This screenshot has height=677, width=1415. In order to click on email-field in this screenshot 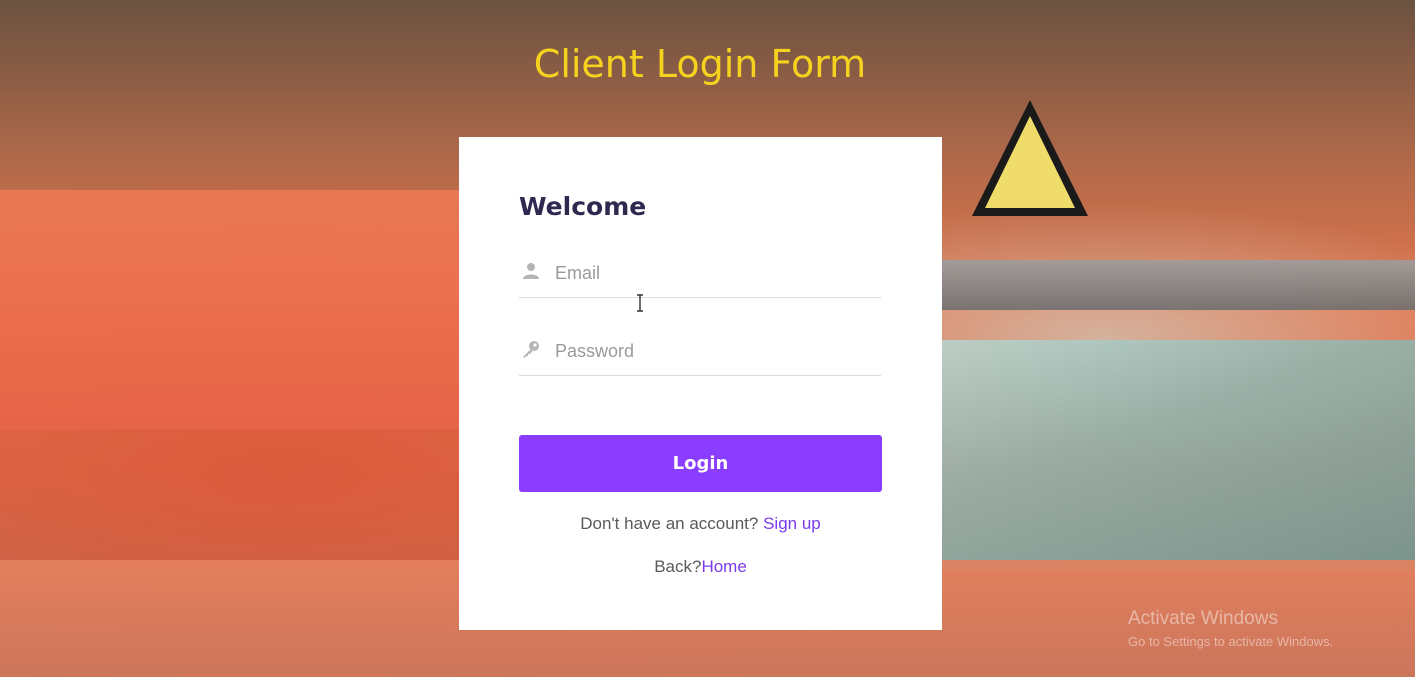, I will do `click(700, 277)`.